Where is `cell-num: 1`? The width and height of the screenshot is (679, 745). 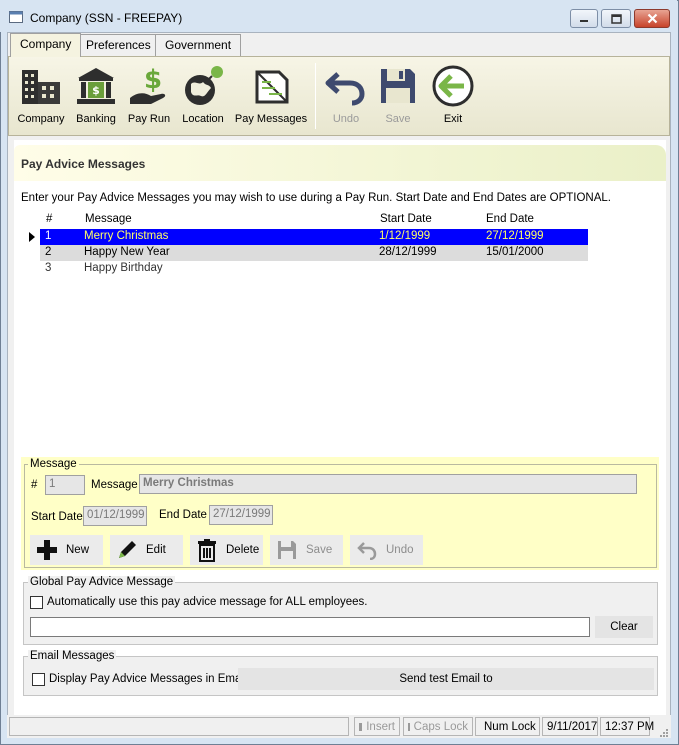
cell-num: 1 is located at coordinates (48, 236).